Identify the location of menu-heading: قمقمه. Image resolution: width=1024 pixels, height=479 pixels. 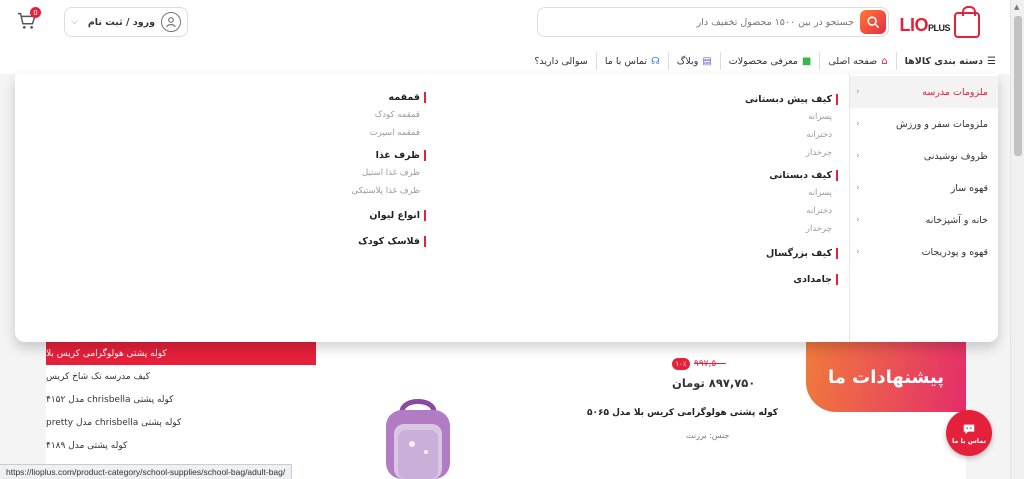
(389, 97).